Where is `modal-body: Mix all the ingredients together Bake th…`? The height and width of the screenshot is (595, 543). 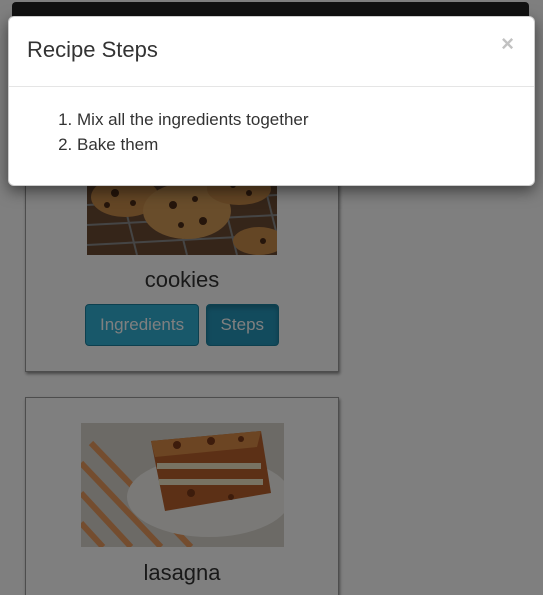 modal-body: Mix all the ingredients together Bake th… is located at coordinates (271, 122).